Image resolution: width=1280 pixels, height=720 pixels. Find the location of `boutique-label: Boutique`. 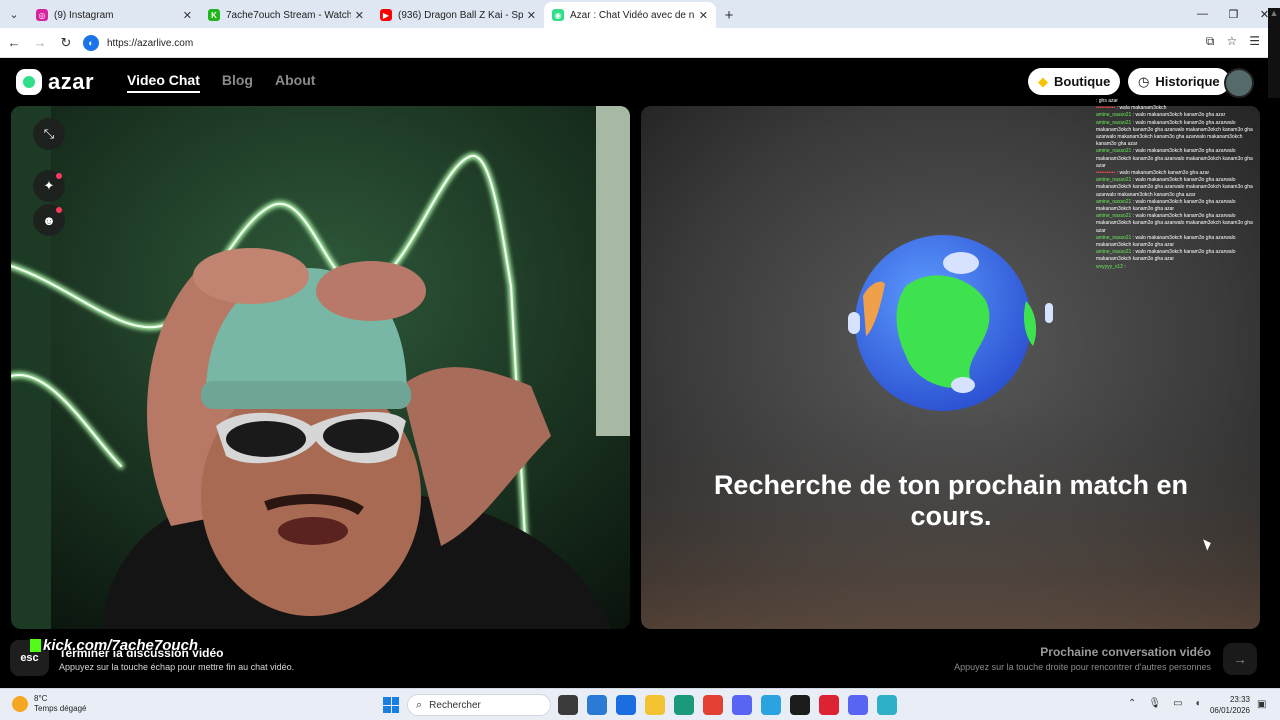

boutique-label: Boutique is located at coordinates (1082, 81).